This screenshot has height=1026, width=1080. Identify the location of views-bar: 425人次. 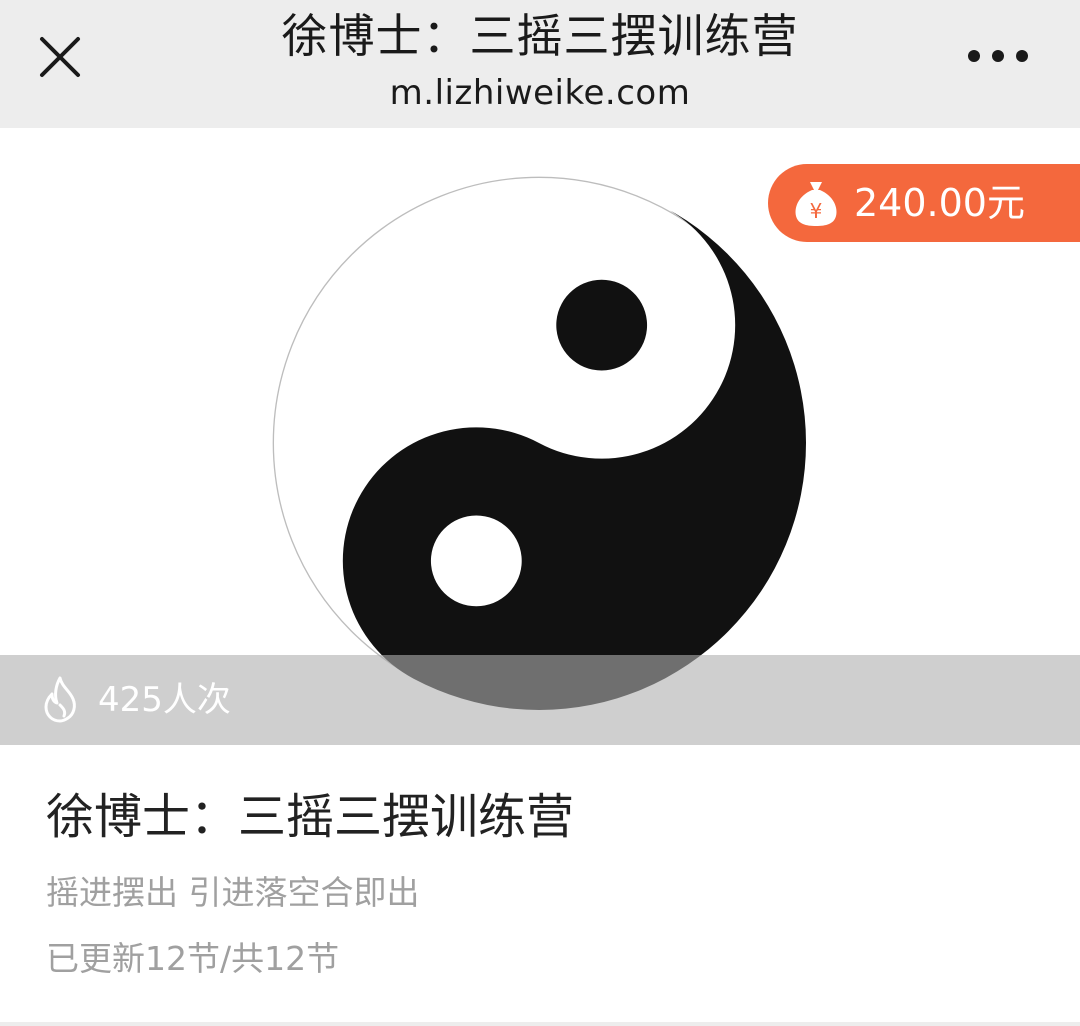
(540, 700).